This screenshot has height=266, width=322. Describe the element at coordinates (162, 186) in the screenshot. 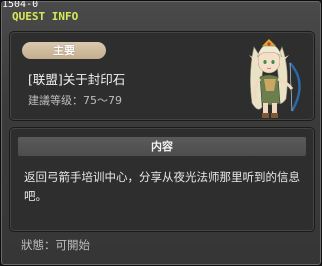

I see `quest-description: 返回弓箭手培训中心，分享从夜光法师那里听到的信息吧。` at that location.